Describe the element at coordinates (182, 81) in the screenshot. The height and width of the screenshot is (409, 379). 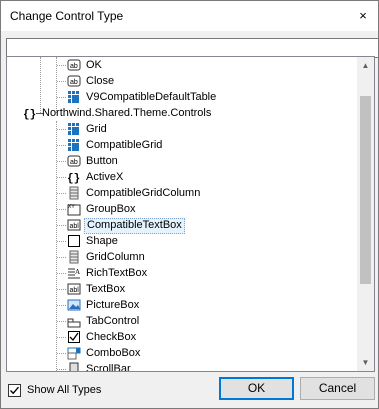
I see `tree-item: ab Close` at that location.